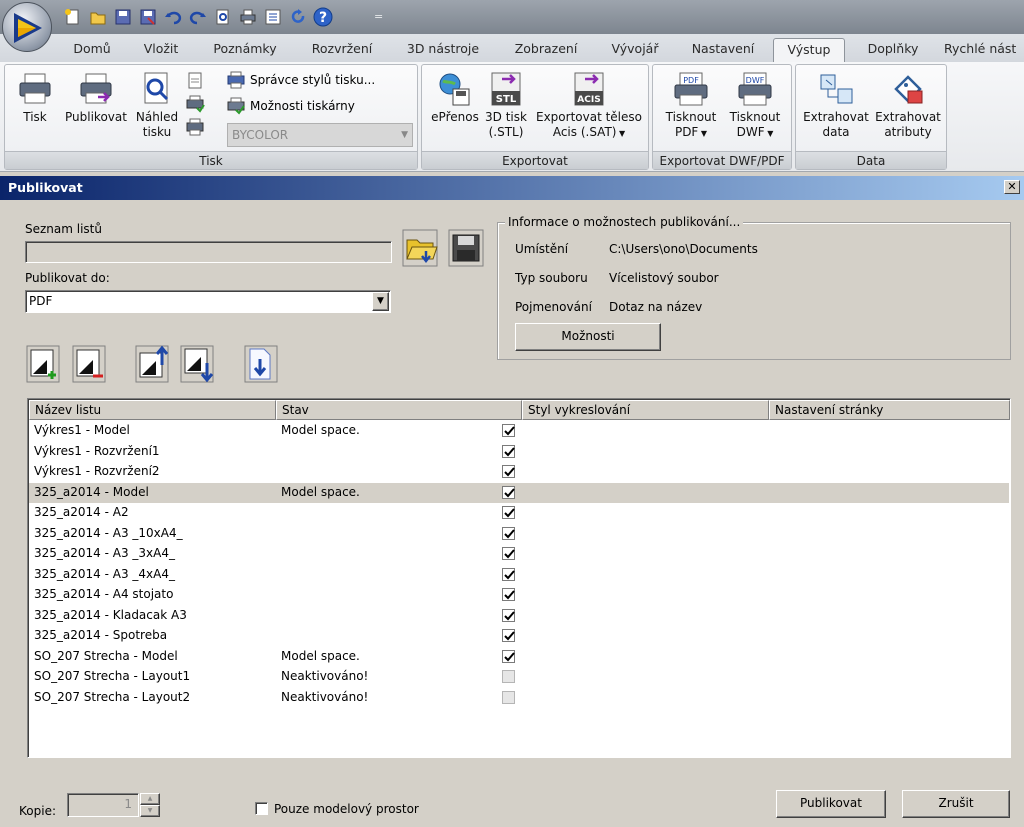 This screenshot has height=827, width=1024. I want to click on refresh-icon, so click(297, 16).